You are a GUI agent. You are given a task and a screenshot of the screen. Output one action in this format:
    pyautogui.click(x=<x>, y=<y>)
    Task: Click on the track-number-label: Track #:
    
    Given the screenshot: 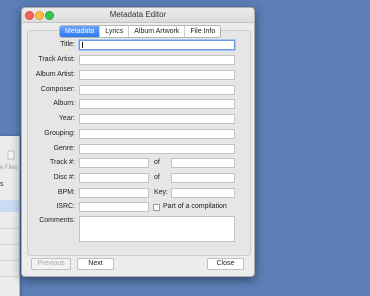 What is the action you would take?
    pyautogui.click(x=62, y=162)
    